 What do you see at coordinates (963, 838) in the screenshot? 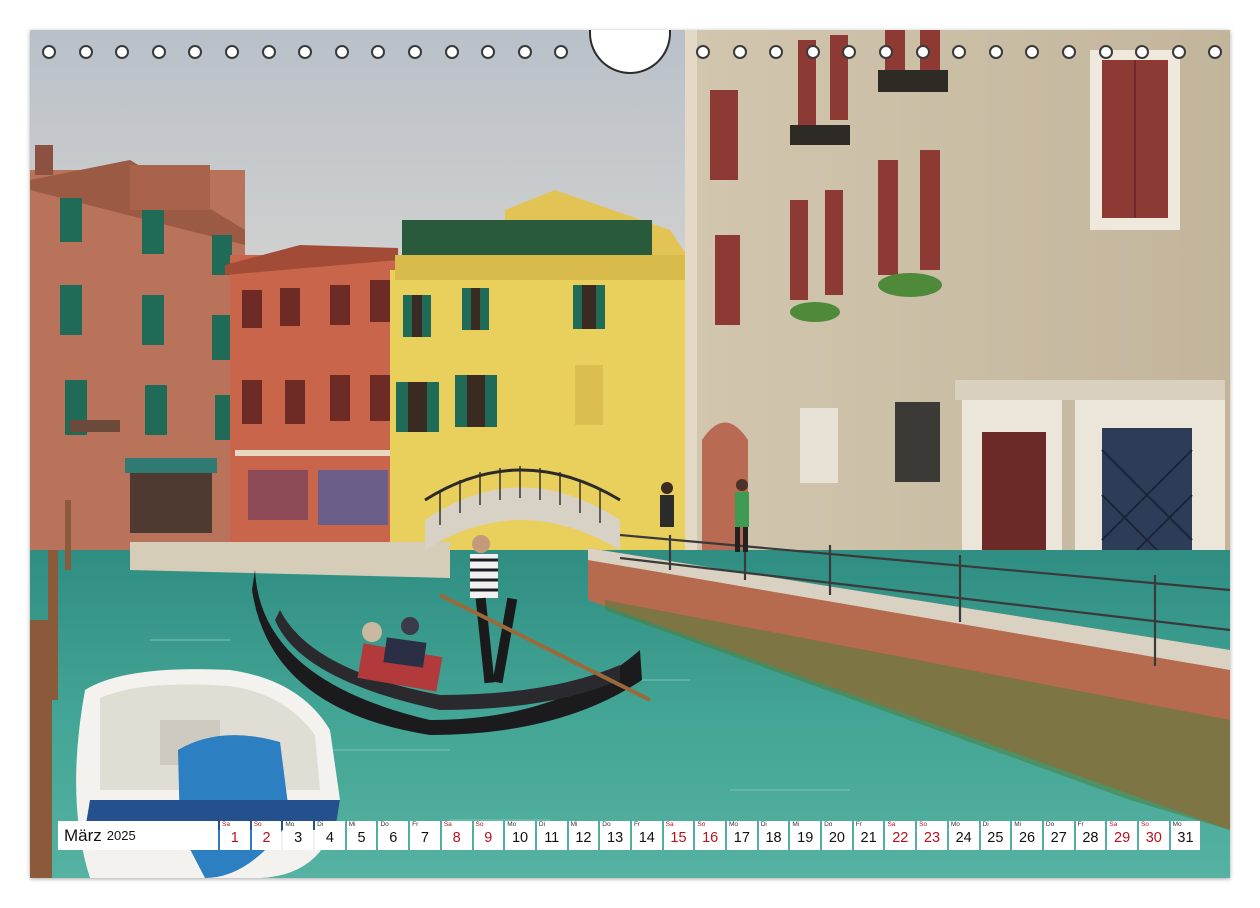
I see `day-number: 24` at bounding box center [963, 838].